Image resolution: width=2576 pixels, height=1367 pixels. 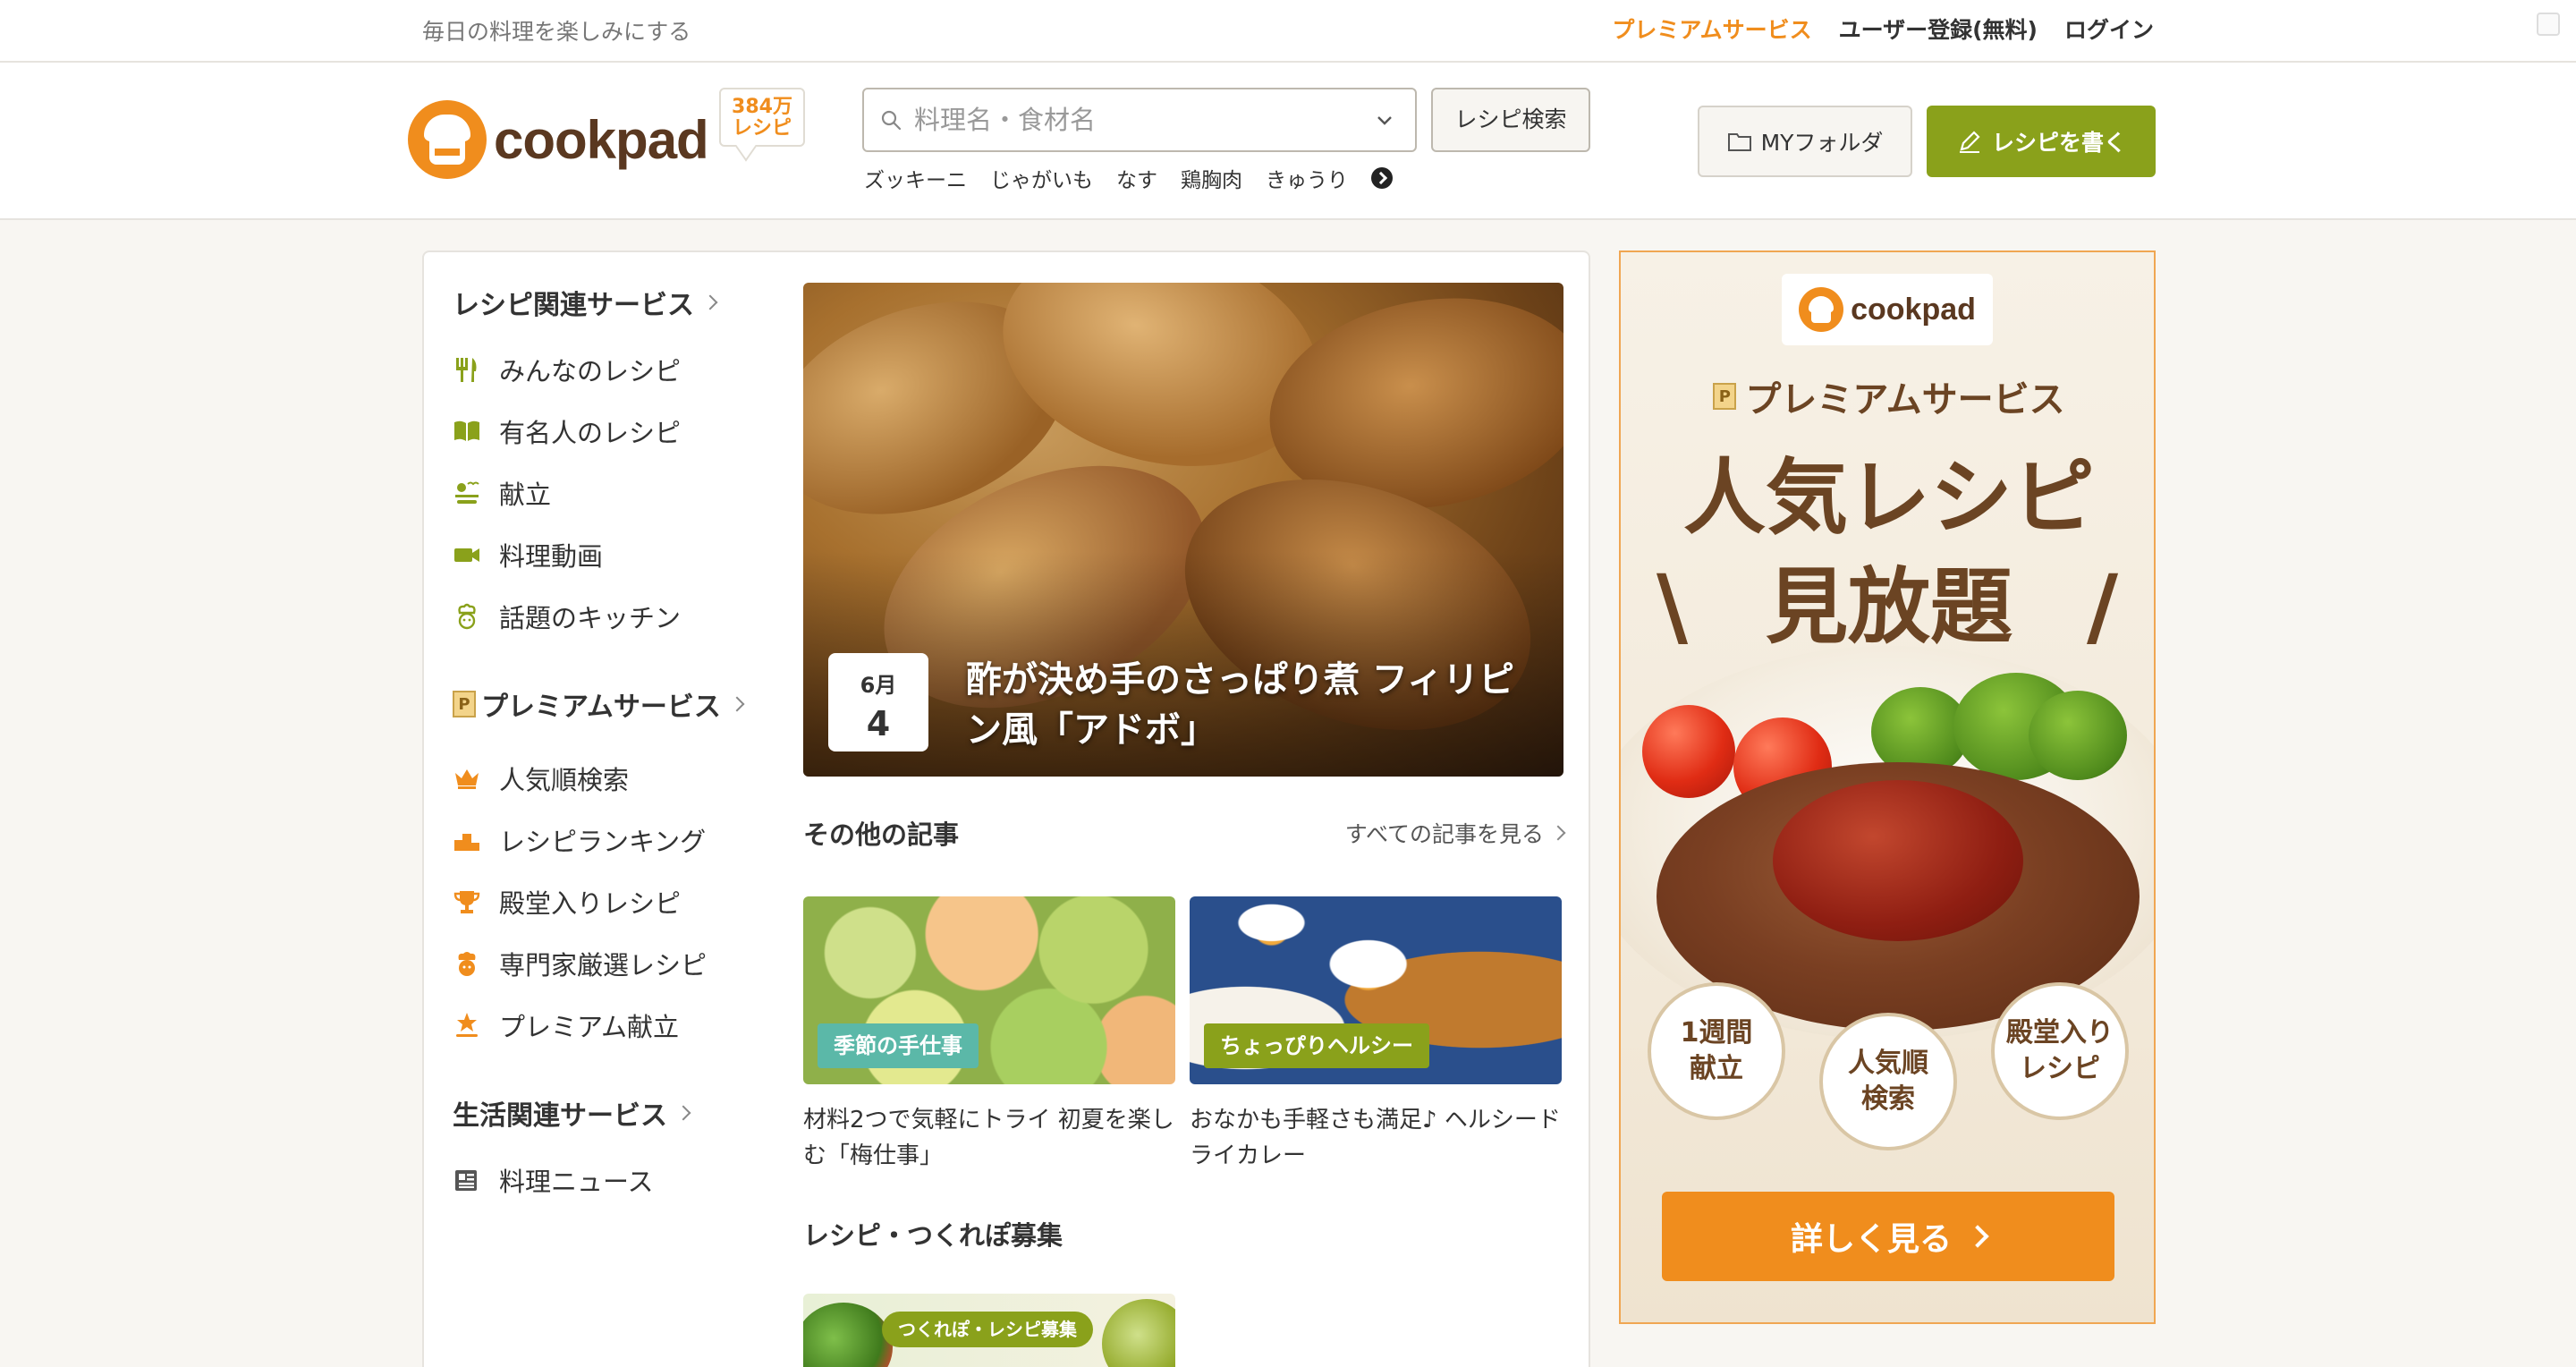 What do you see at coordinates (2102, 607) in the screenshot?
I see `ad-slash-right: /` at bounding box center [2102, 607].